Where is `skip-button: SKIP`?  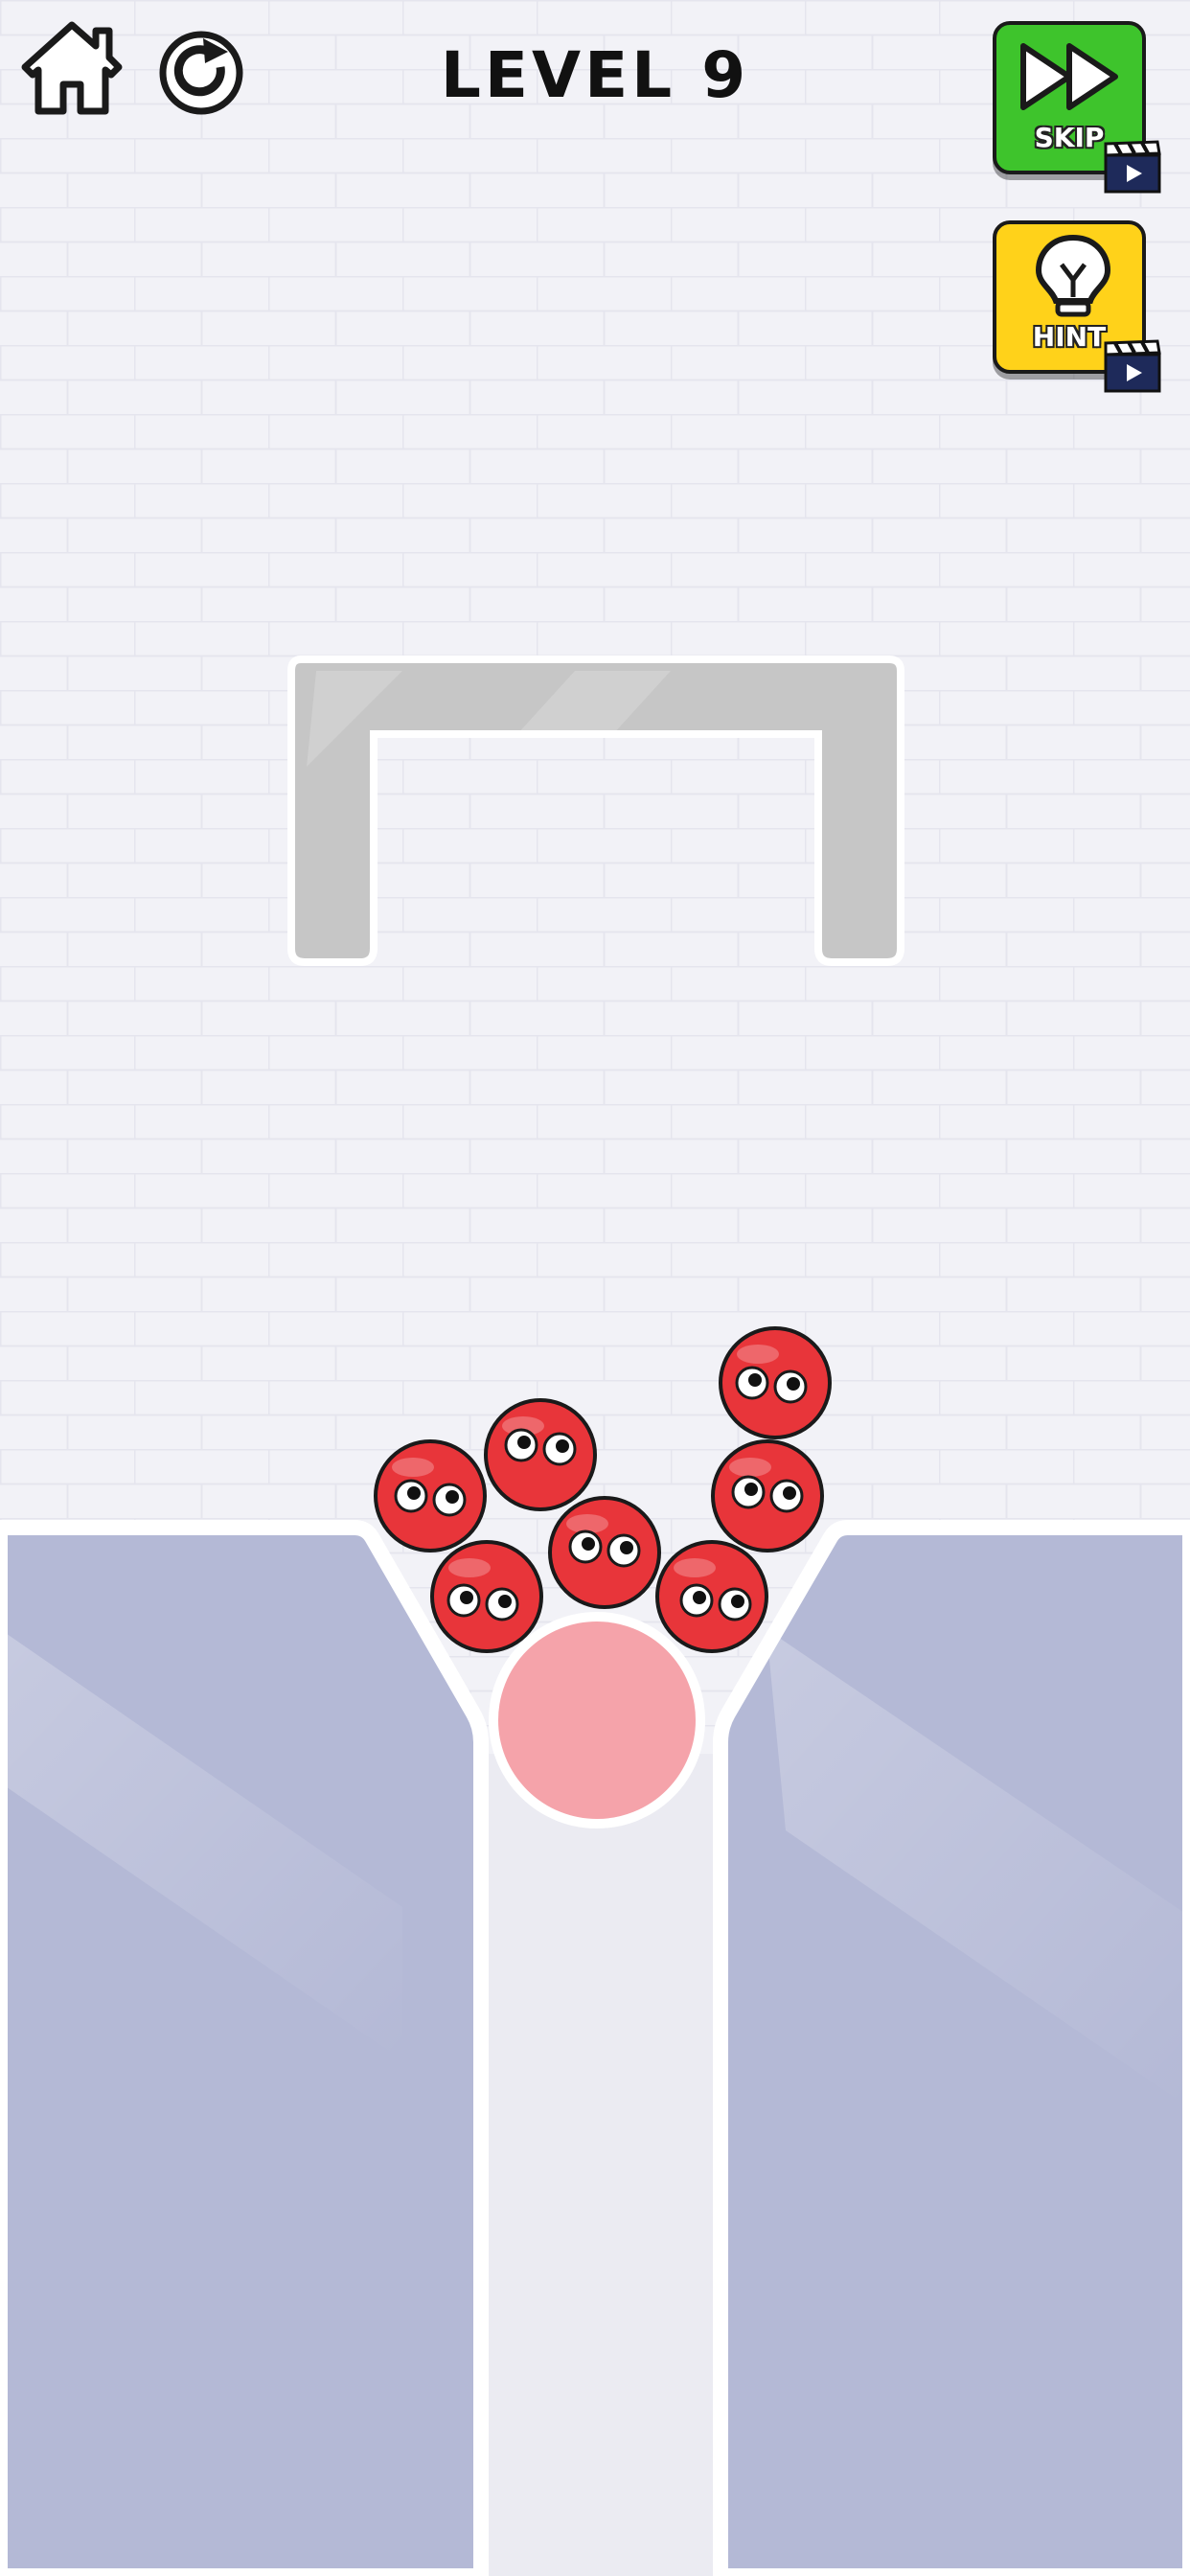 skip-button: SKIP is located at coordinates (1077, 107).